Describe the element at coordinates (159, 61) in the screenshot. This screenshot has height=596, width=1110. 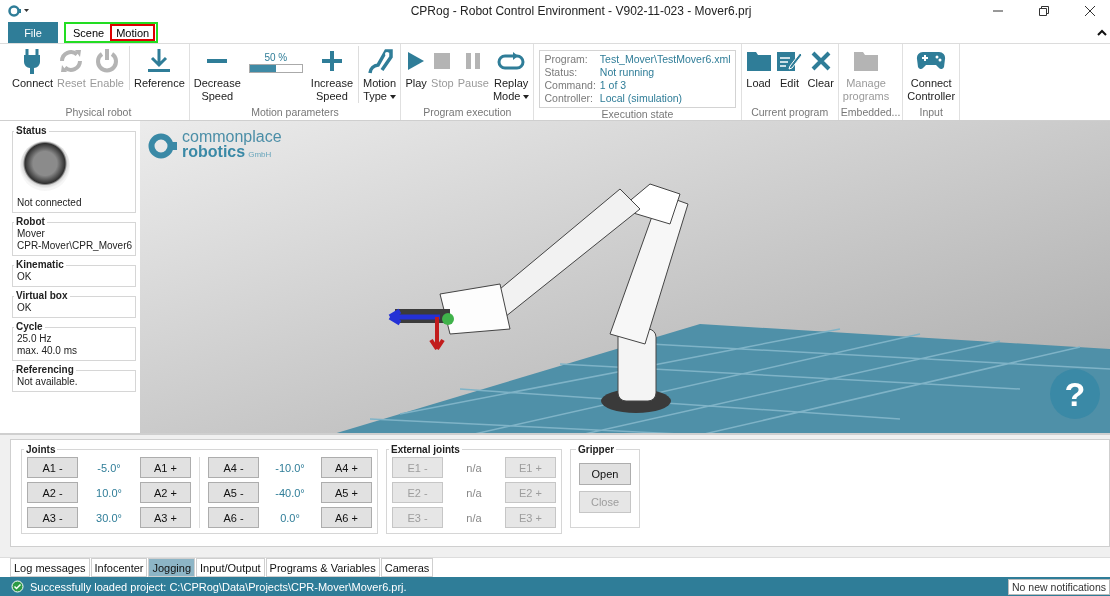
I see `download-icon` at that location.